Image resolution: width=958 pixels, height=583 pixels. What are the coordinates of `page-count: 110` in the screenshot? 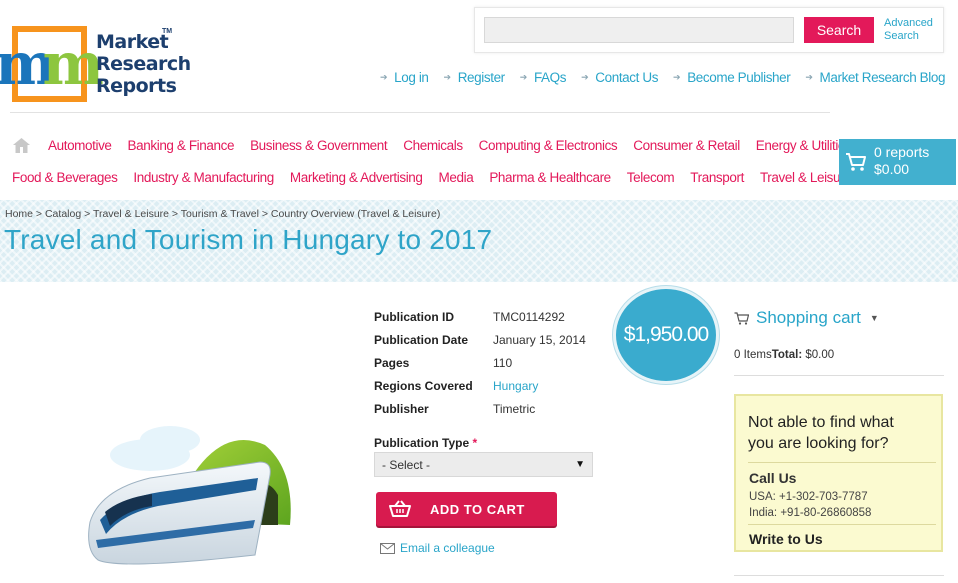 It's located at (503, 362).